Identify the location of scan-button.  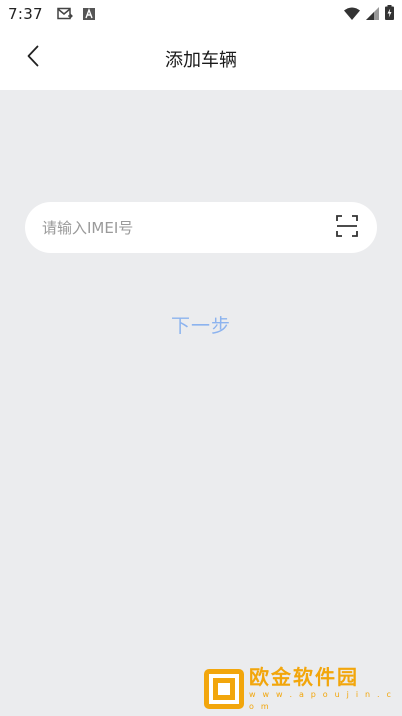
(347, 227).